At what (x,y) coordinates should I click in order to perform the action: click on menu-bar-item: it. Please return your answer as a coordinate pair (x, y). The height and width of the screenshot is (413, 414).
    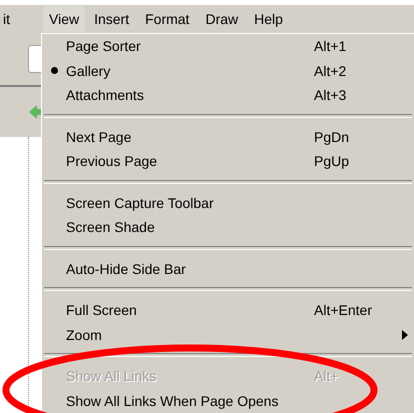
    Looking at the image, I should click on (8, 19).